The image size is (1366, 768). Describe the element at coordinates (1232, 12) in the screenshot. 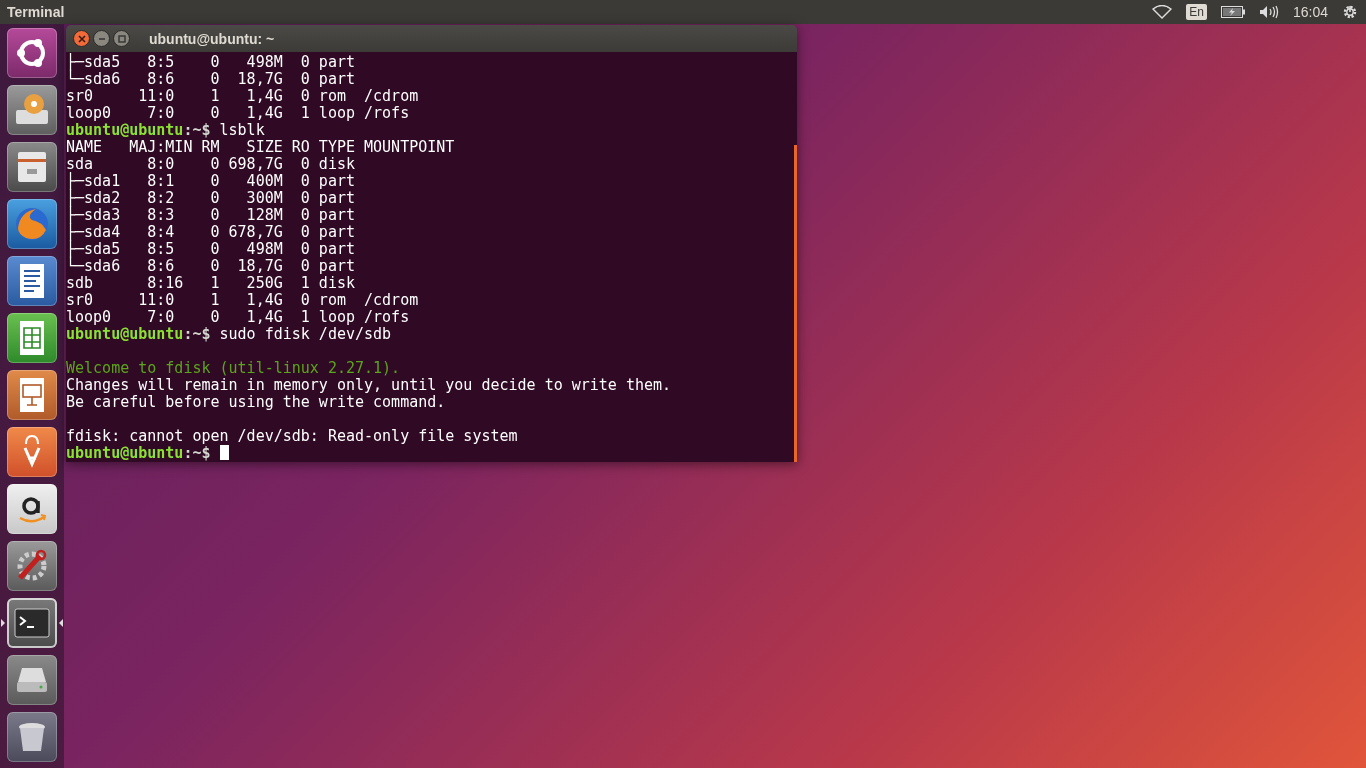

I see `battery-icon` at that location.